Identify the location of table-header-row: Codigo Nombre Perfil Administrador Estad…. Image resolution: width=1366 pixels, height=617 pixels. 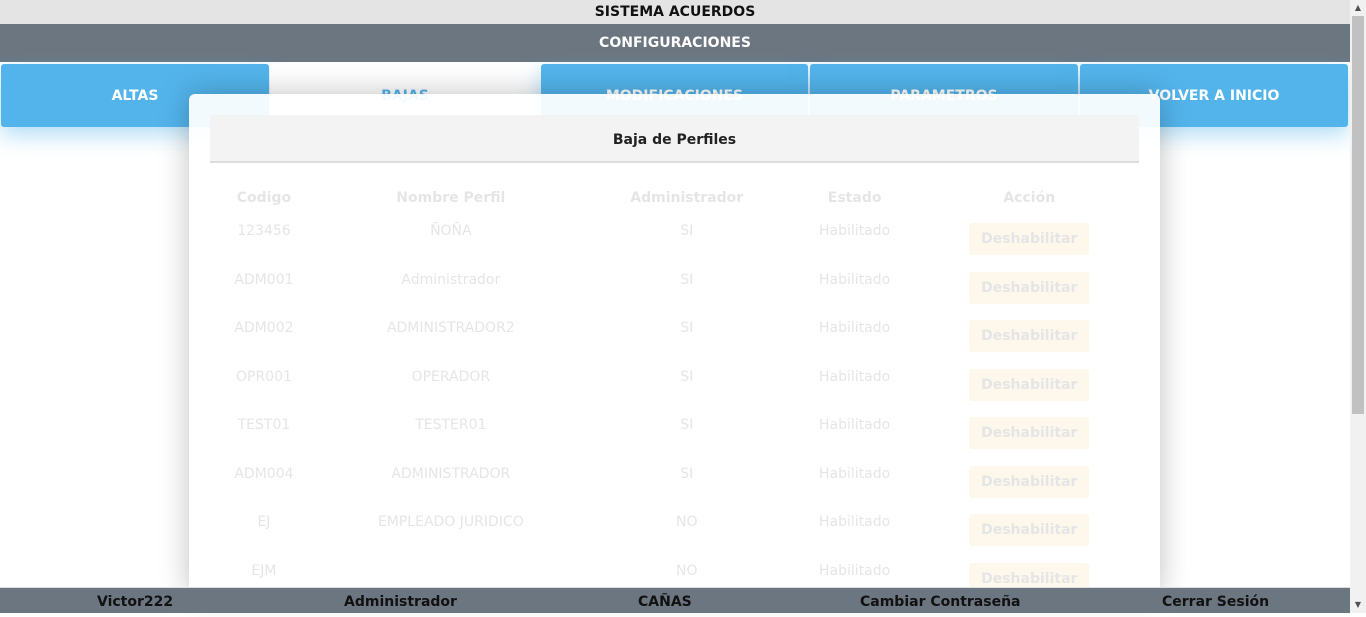
(674, 198).